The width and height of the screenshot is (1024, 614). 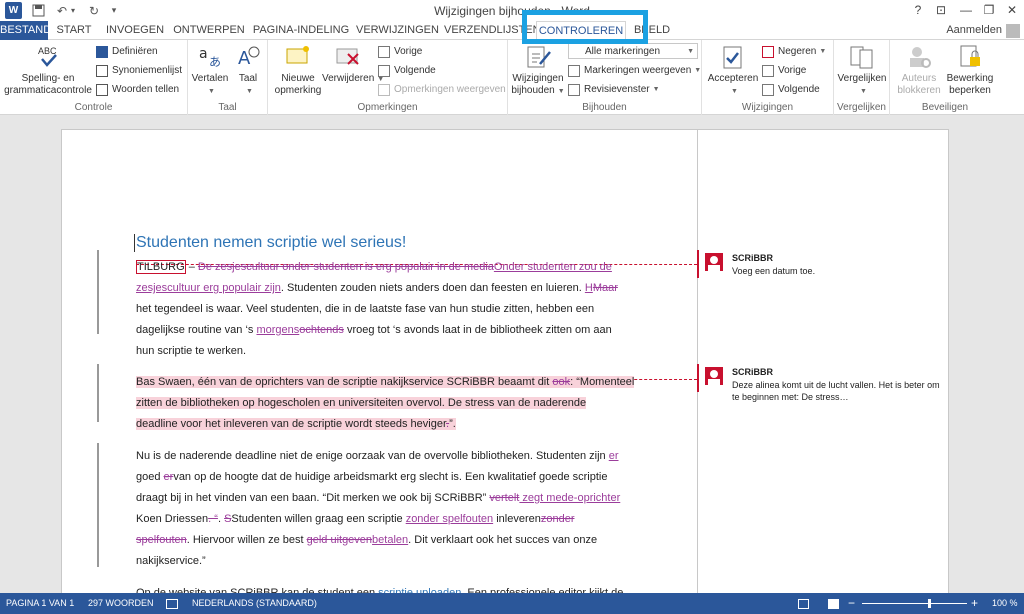 I want to click on inserted-text: Onder studenten zou de, so click(x=553, y=267).